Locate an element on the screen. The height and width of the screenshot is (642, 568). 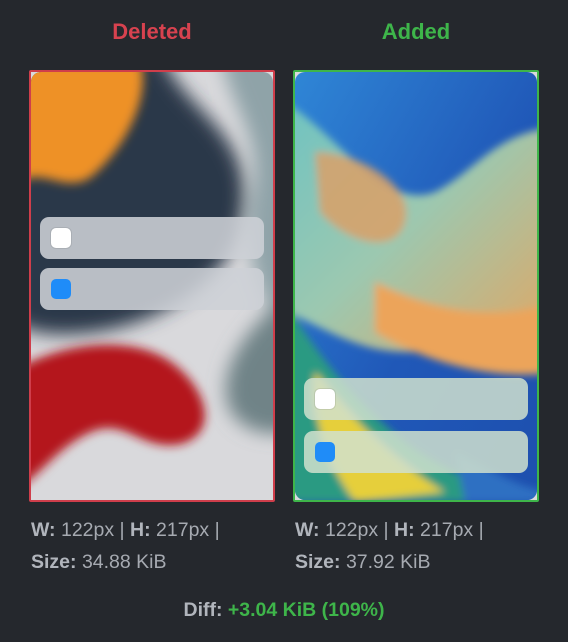
deleted-size: Size: 34.88 KiB is located at coordinates (156, 562).